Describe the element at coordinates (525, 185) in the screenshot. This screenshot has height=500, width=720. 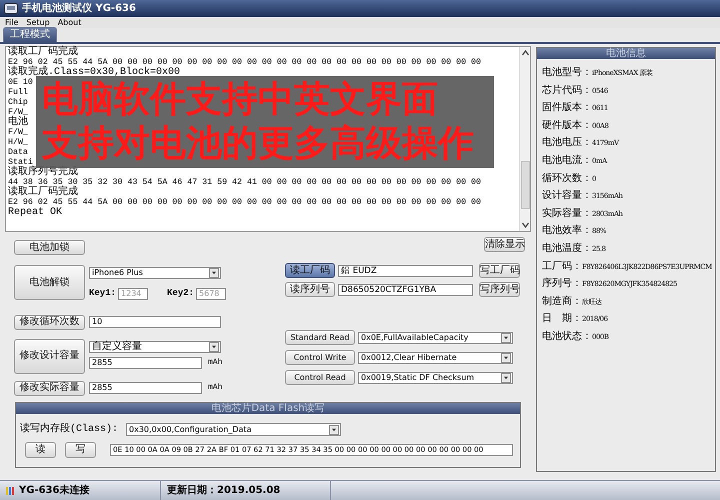
I see `scroll-thumb` at that location.